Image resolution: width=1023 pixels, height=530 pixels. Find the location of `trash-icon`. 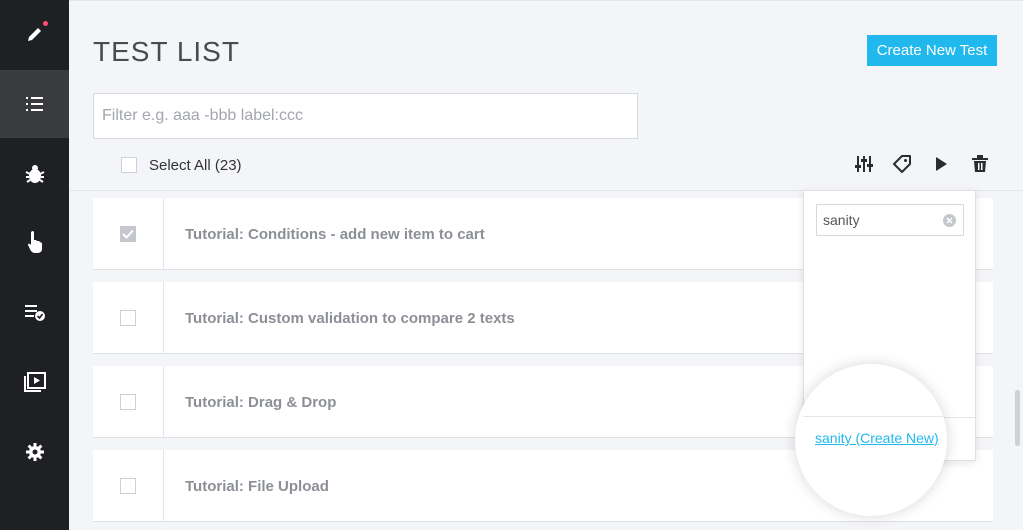

trash-icon is located at coordinates (980, 163).